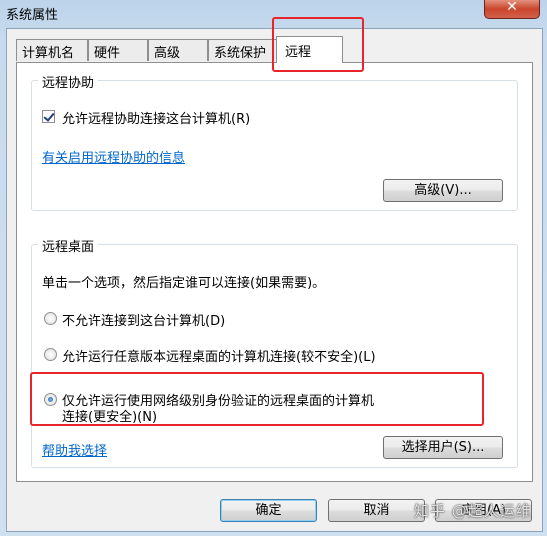 The height and width of the screenshot is (536, 547). Describe the element at coordinates (48, 116) in the screenshot. I see `allow-remote-assistance-checkbox` at that location.